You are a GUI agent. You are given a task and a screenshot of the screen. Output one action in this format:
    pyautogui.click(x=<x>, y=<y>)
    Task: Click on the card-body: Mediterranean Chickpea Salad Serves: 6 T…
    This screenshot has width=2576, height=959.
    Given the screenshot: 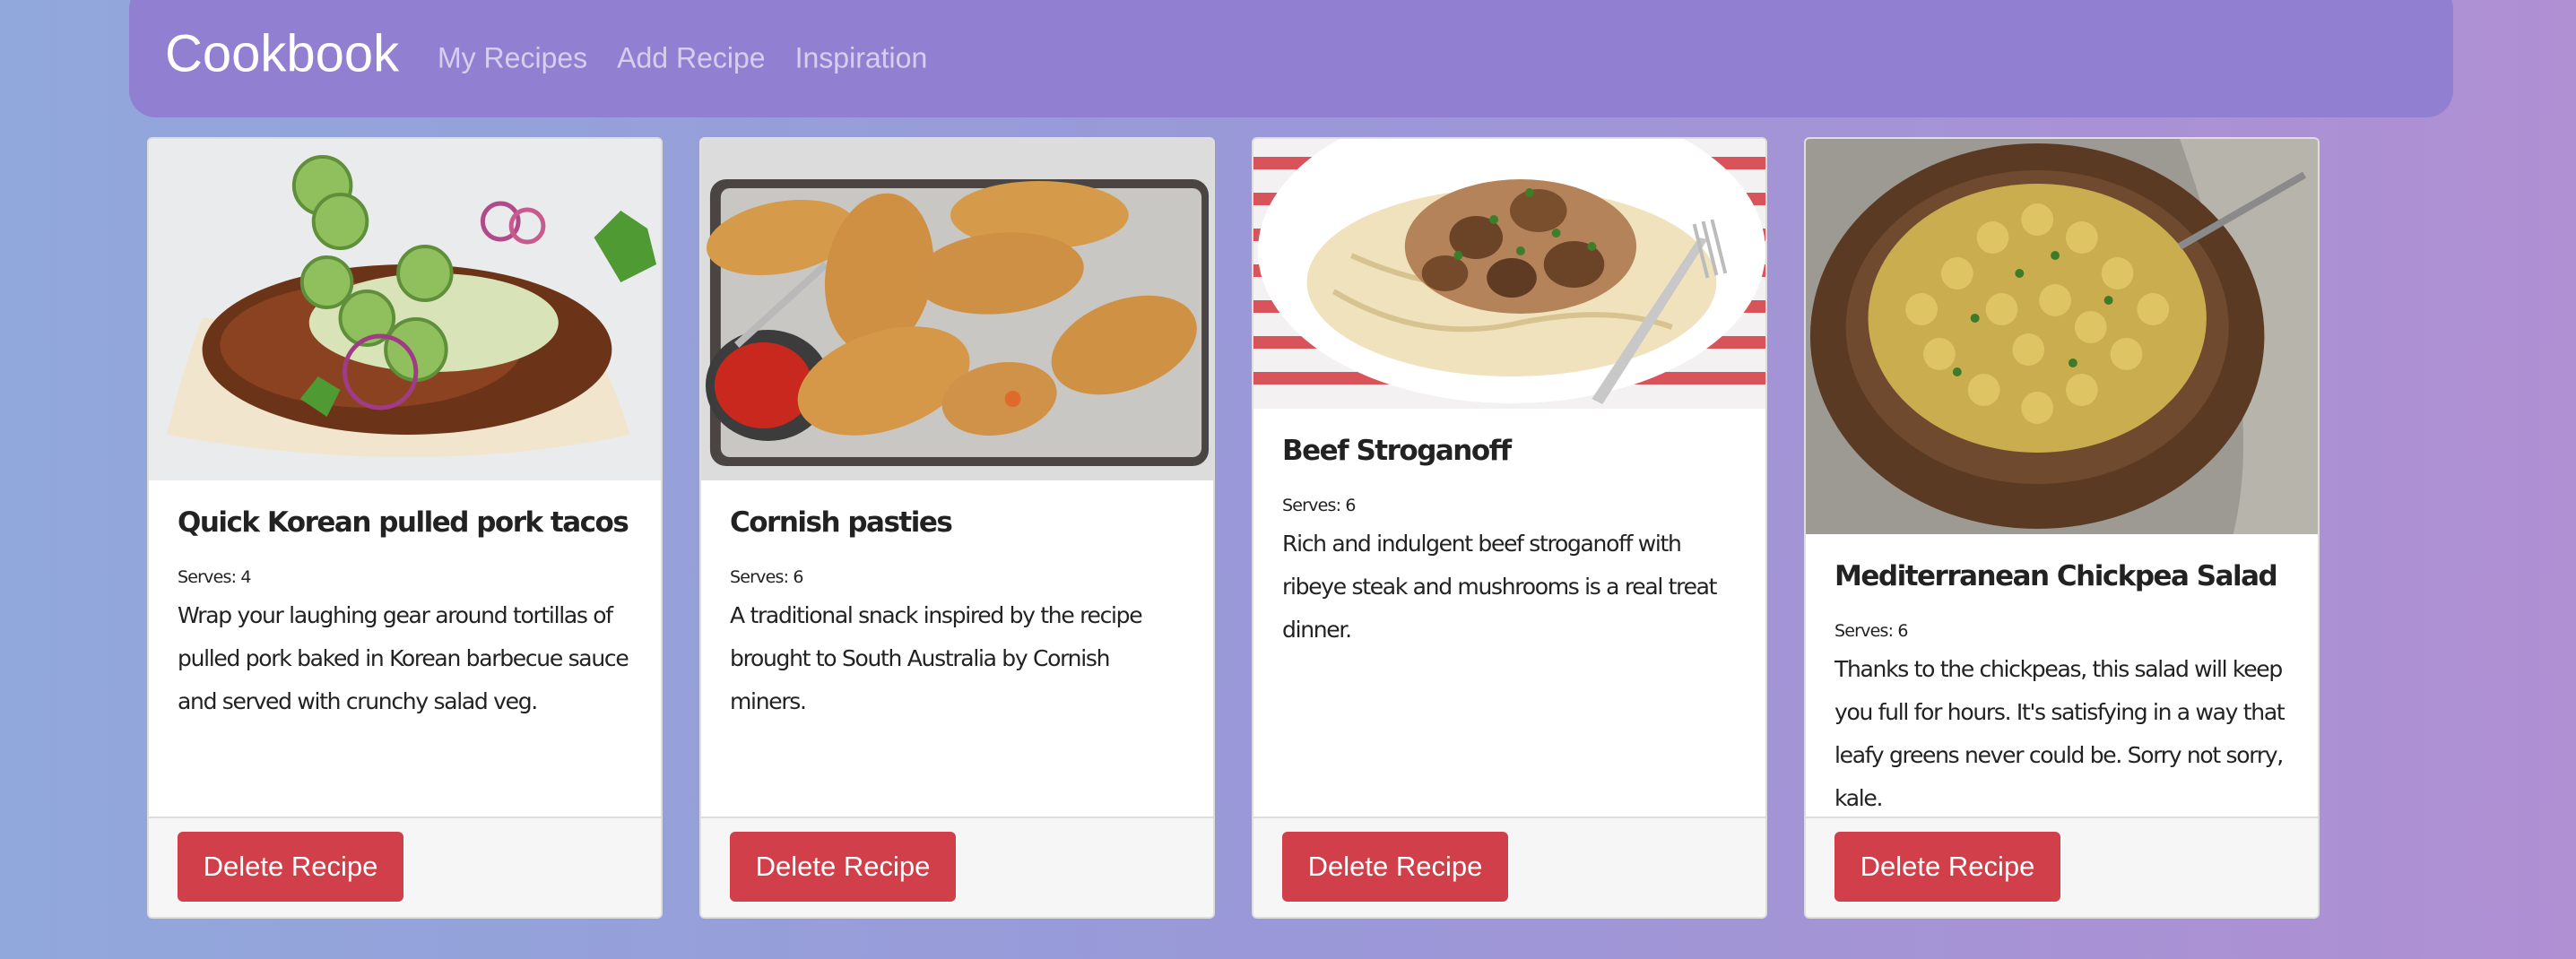 What is the action you would take?
    pyautogui.click(x=2061, y=690)
    